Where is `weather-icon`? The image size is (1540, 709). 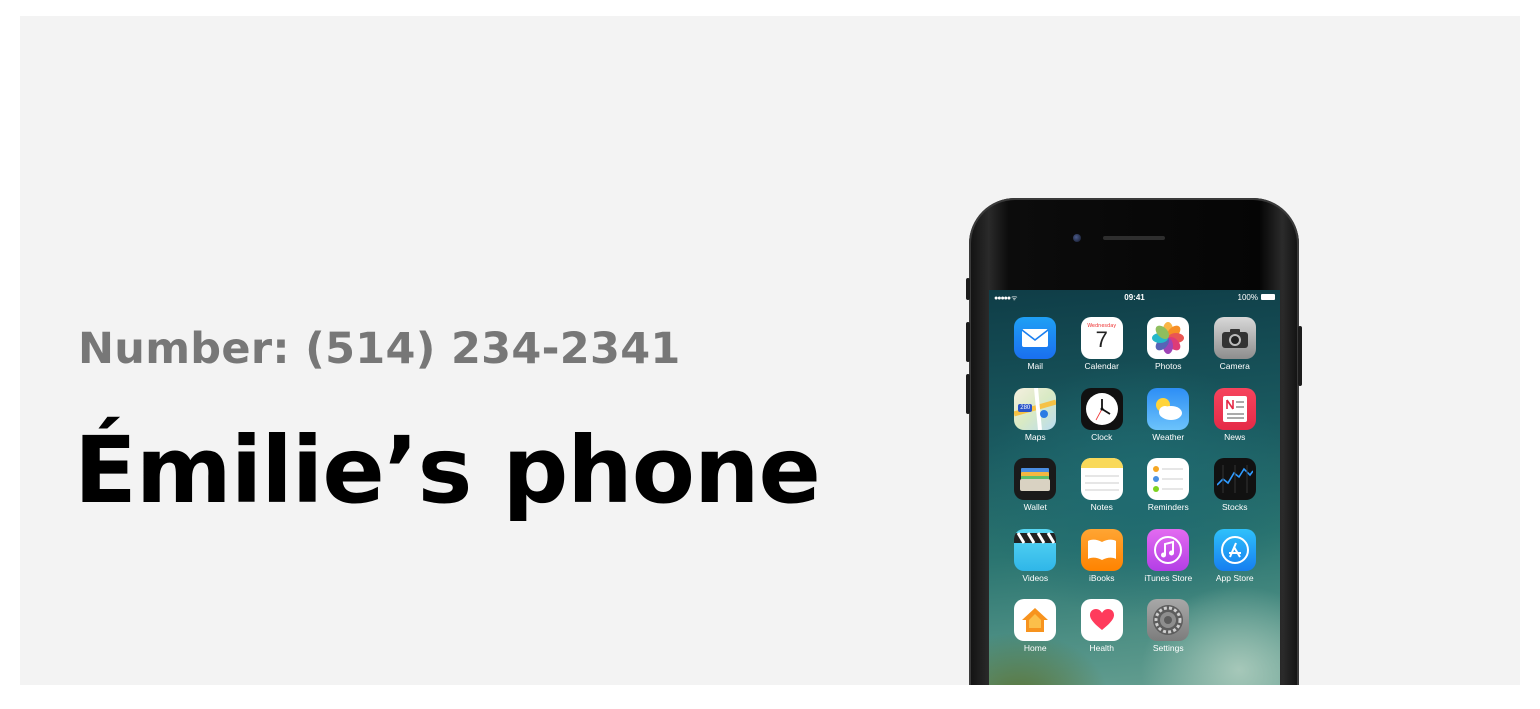
weather-icon is located at coordinates (1168, 408).